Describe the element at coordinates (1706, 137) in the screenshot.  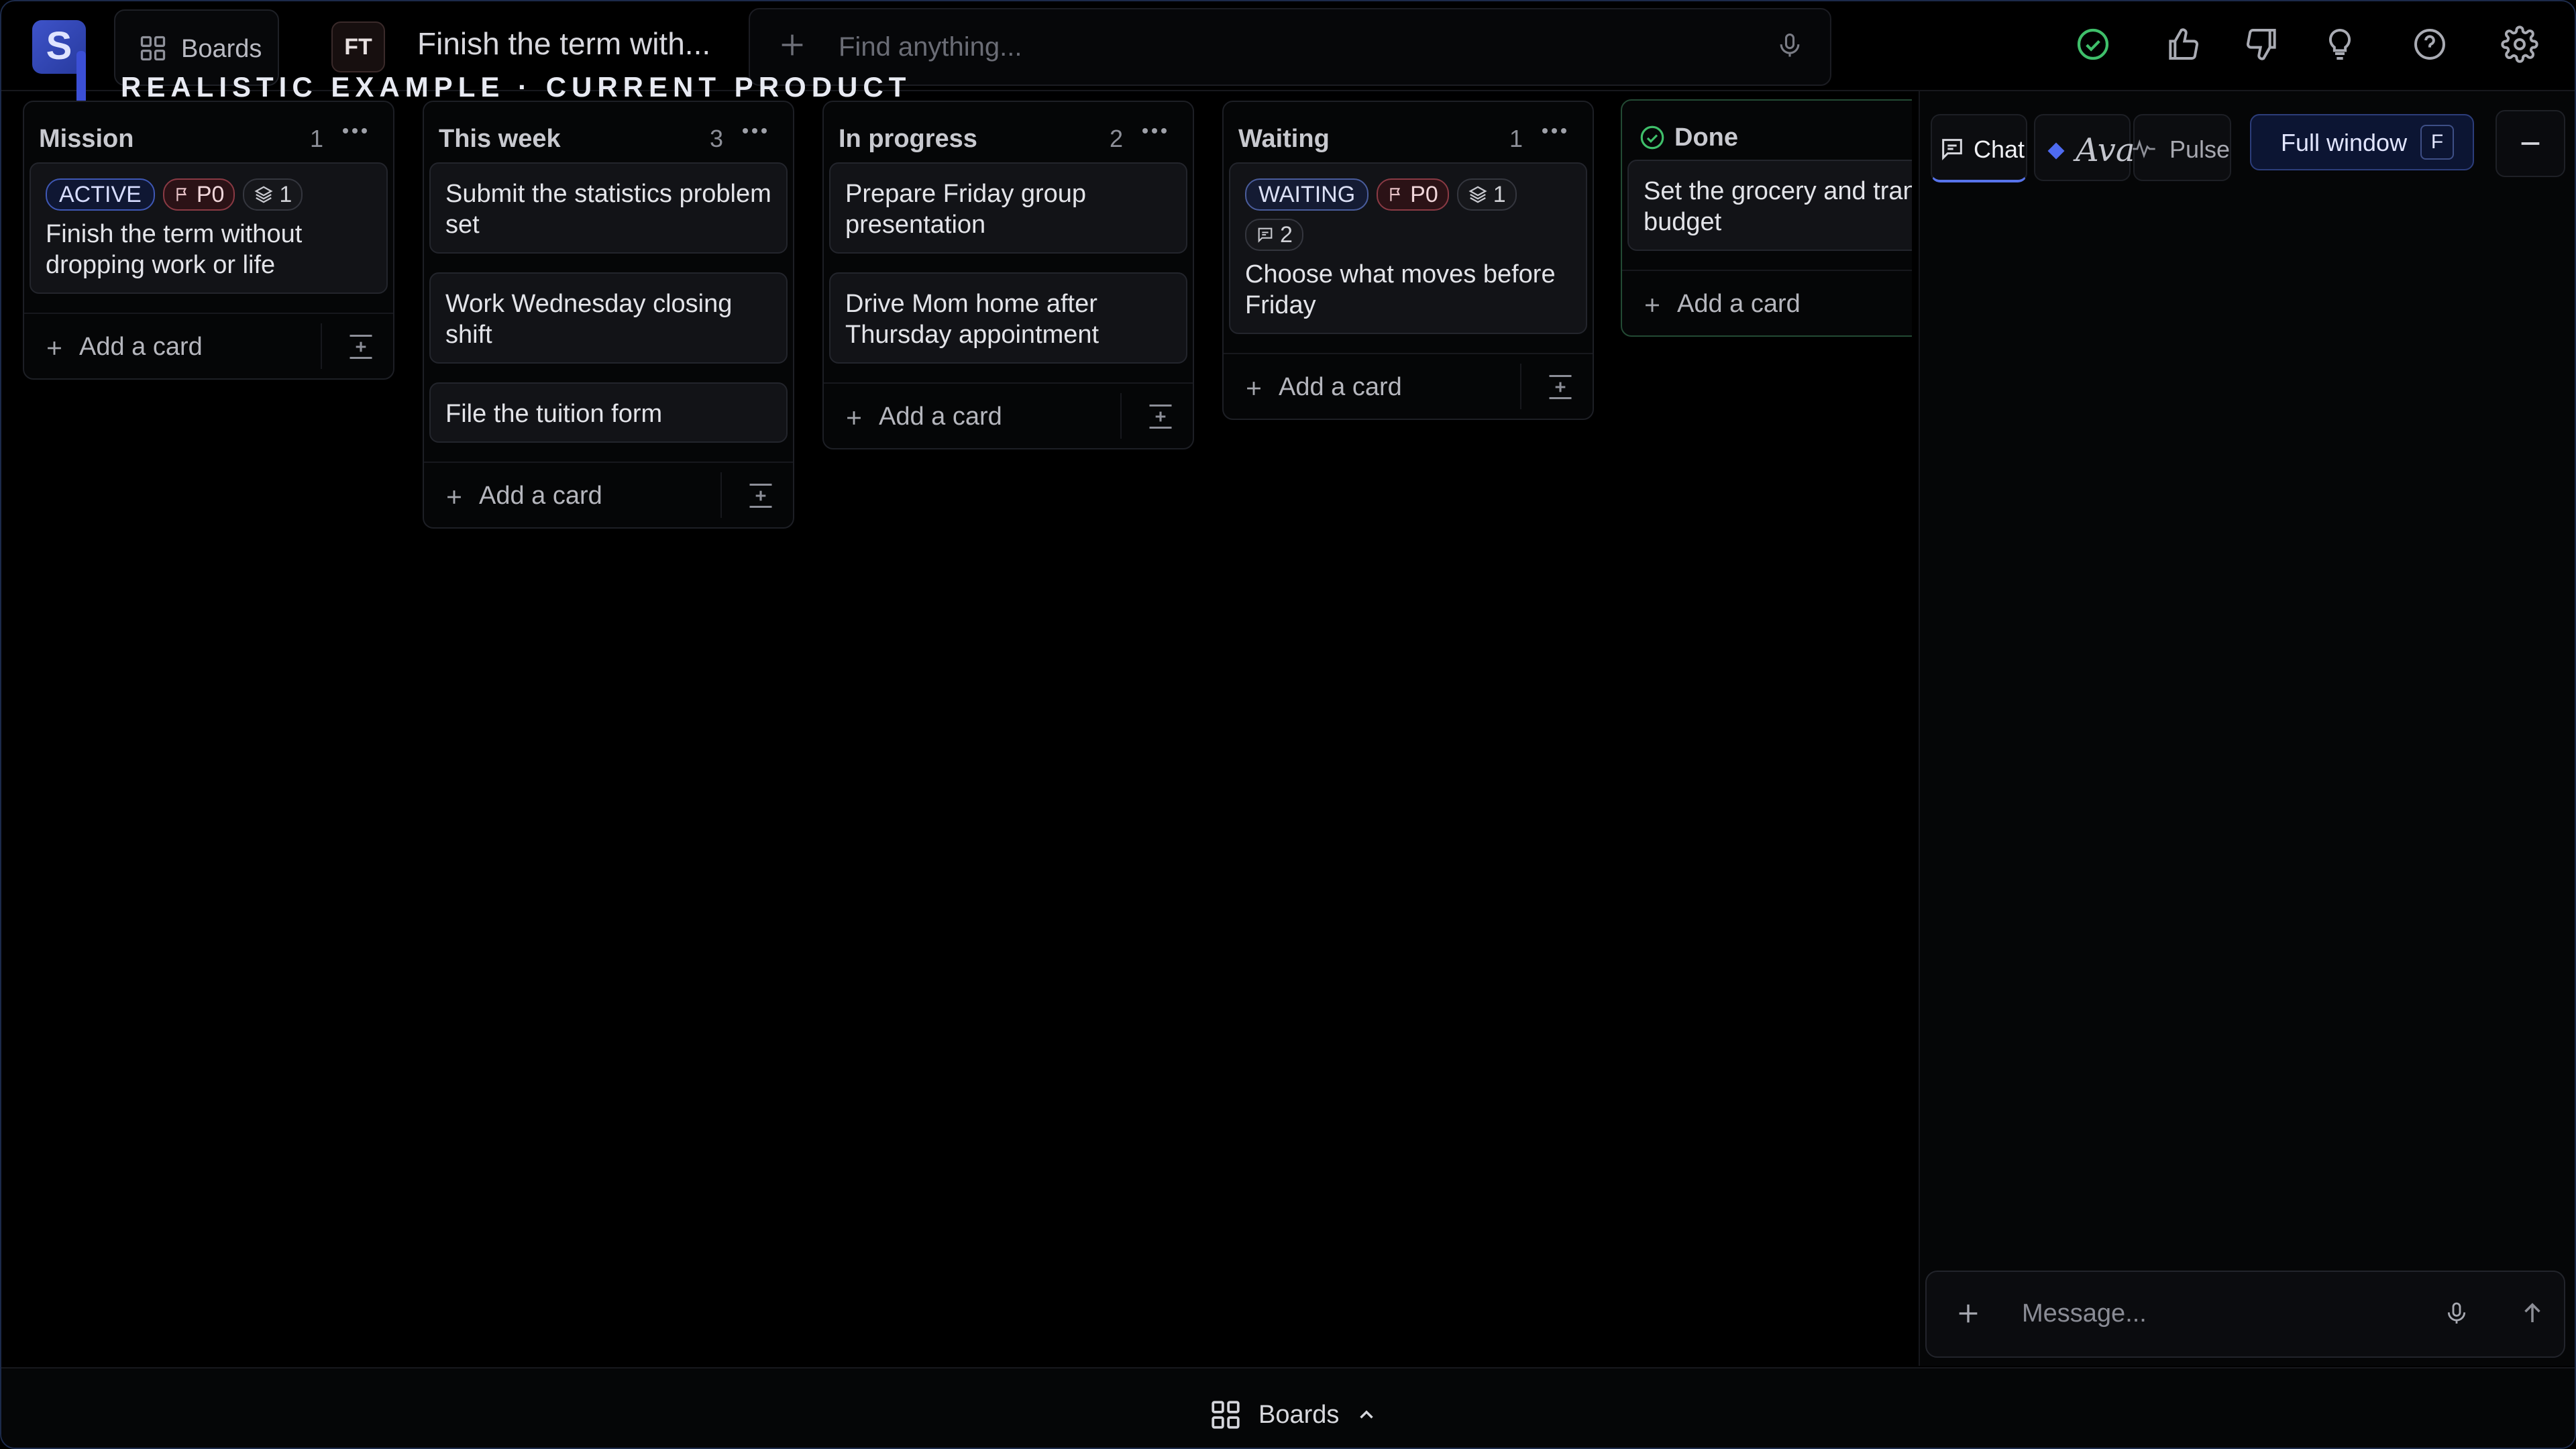
I see `column-title: Done` at that location.